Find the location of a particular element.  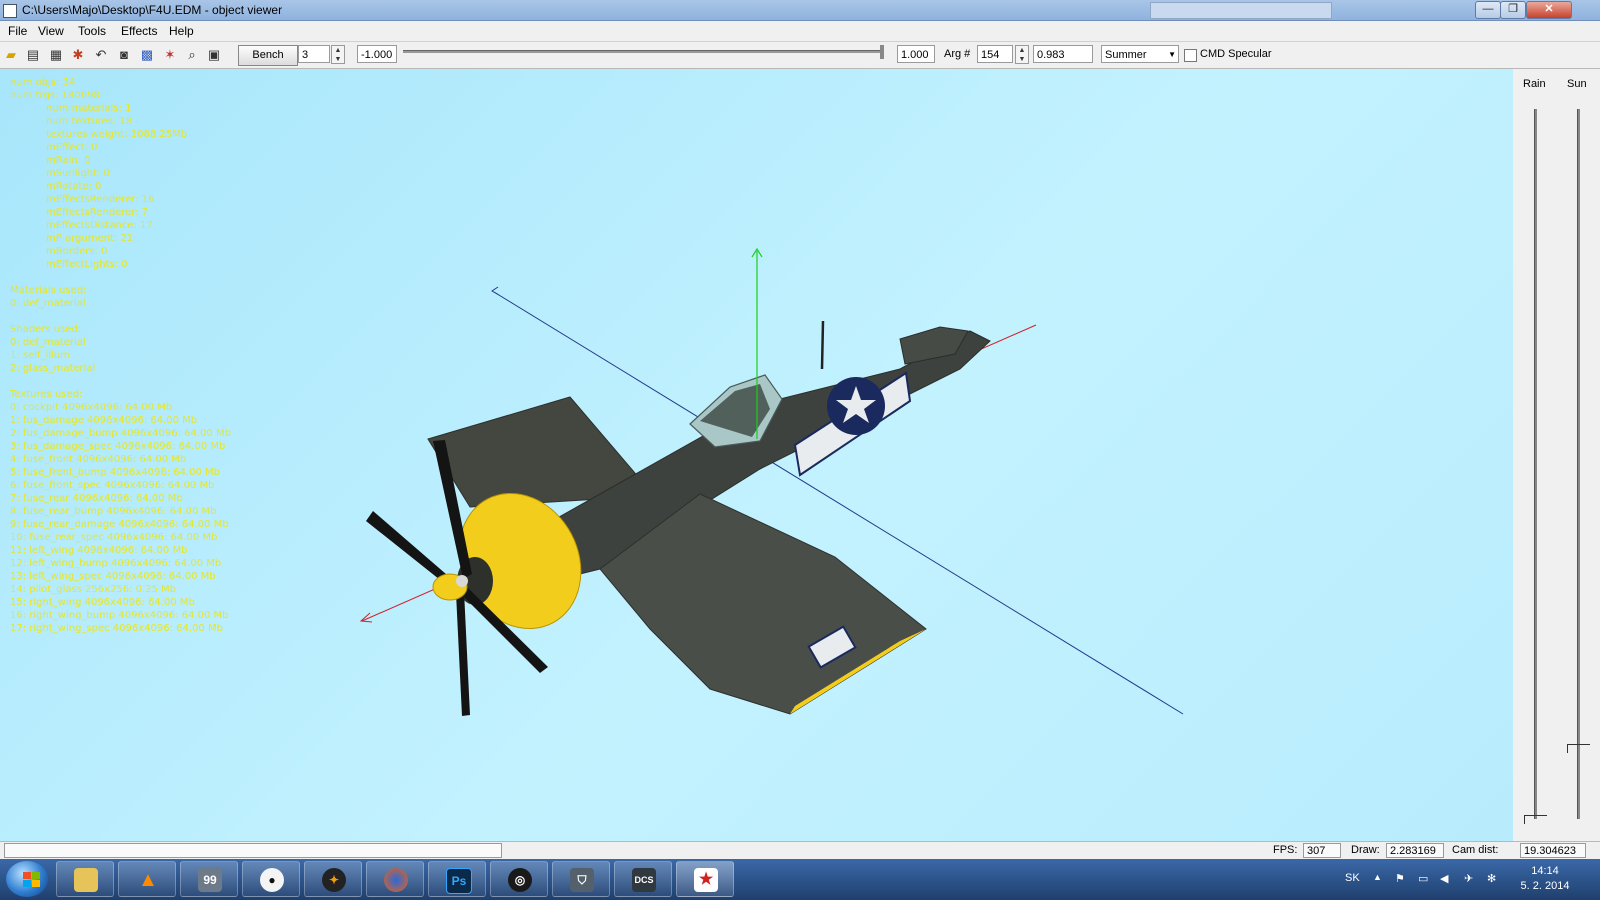

menu-bar: File View Tools Effects Help is located at coordinates (800, 31).